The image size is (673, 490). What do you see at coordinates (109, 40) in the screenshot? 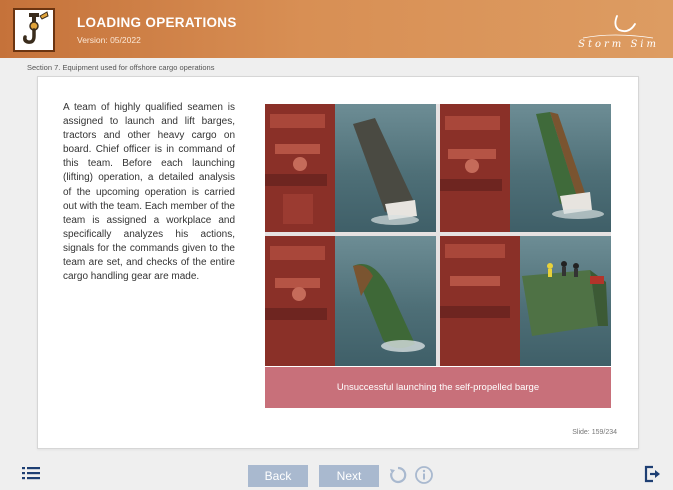
I see `version-label: Version: 05/2022` at bounding box center [109, 40].